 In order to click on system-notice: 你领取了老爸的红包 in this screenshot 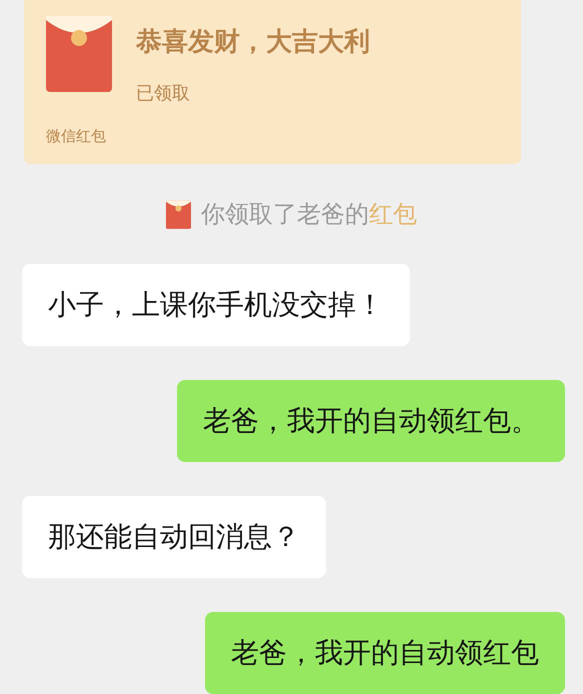, I will do `click(309, 214)`.